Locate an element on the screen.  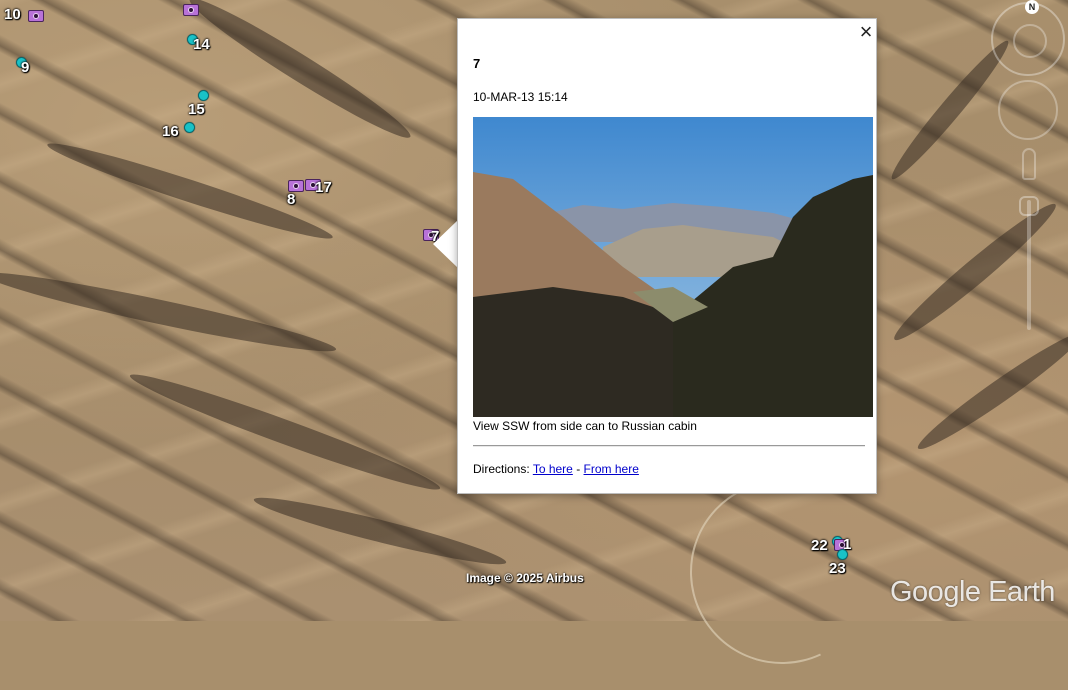
navigation-controls: N is located at coordinates (1029, 170).